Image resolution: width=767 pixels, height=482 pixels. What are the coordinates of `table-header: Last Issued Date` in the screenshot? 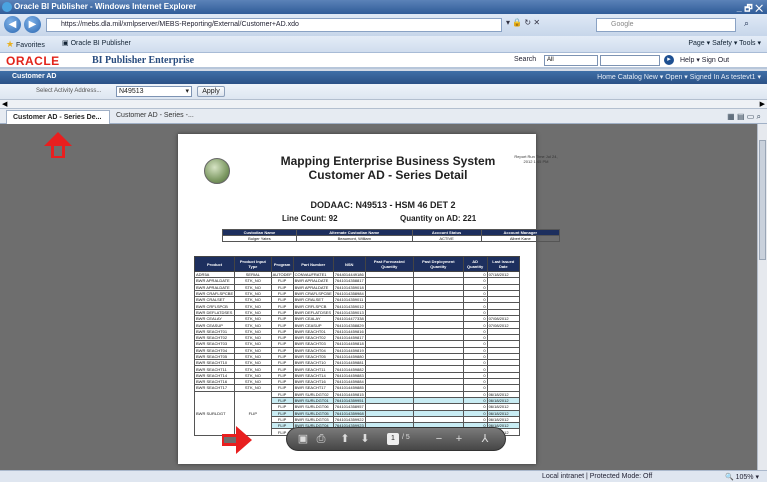 It's located at (503, 264).